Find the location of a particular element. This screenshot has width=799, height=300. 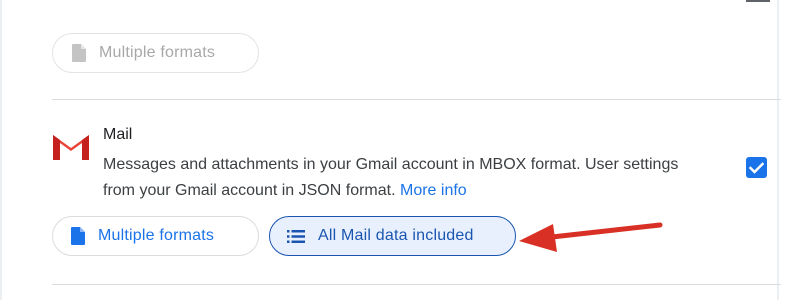

left-border is located at coordinates (1, 150).